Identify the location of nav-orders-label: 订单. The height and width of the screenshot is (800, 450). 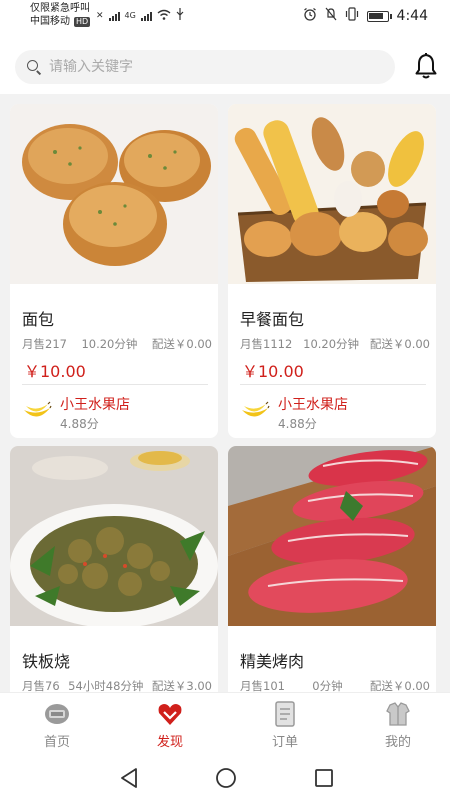
(284, 742).